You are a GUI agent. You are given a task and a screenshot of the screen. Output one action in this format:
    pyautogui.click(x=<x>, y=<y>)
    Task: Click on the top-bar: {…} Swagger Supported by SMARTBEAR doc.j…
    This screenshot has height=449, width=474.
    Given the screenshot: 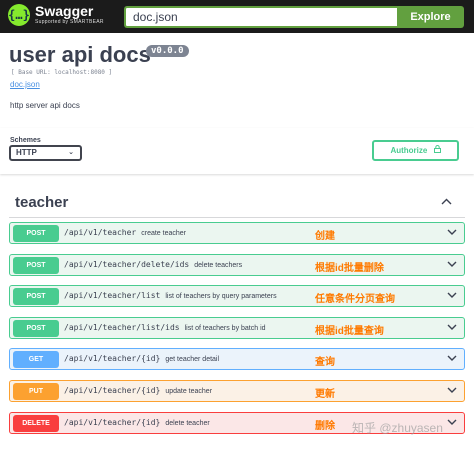 What is the action you would take?
    pyautogui.click(x=237, y=16)
    